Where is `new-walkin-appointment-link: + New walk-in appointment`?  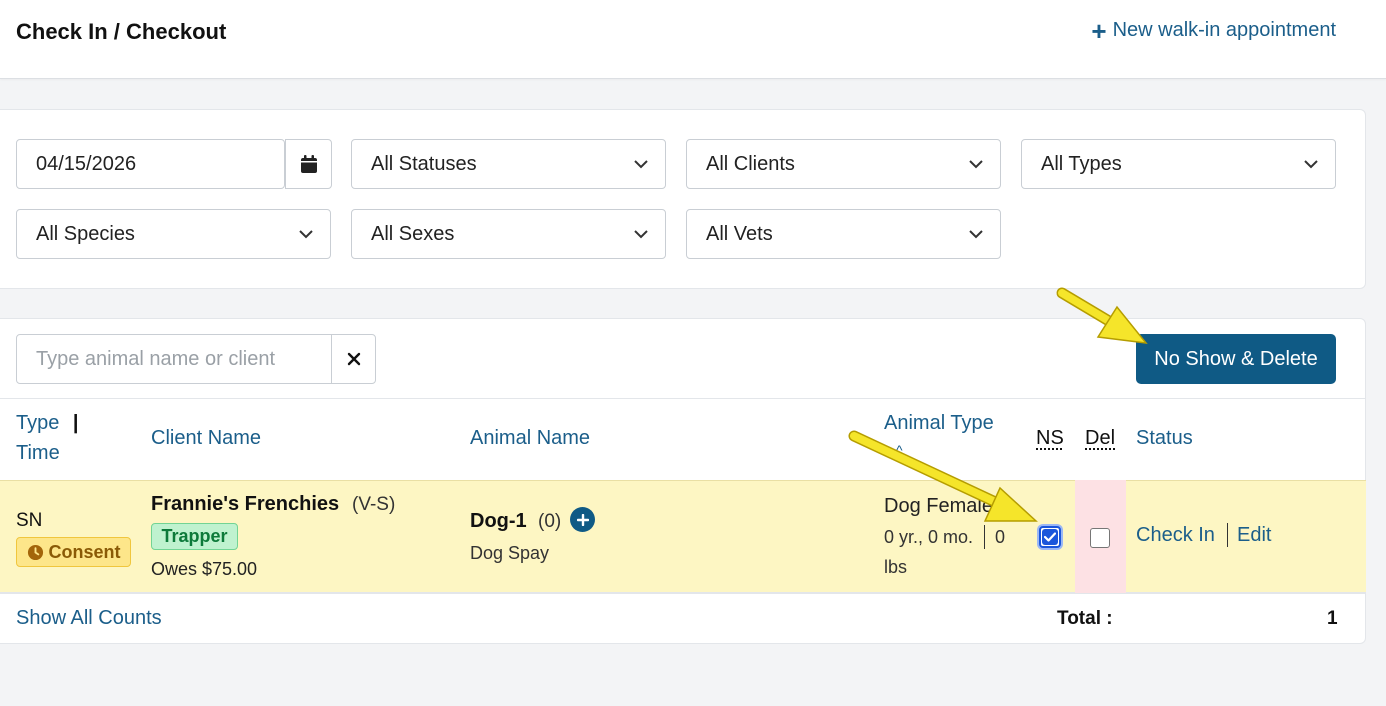 new-walkin-appointment-link: + New walk-in appointment is located at coordinates (1213, 30).